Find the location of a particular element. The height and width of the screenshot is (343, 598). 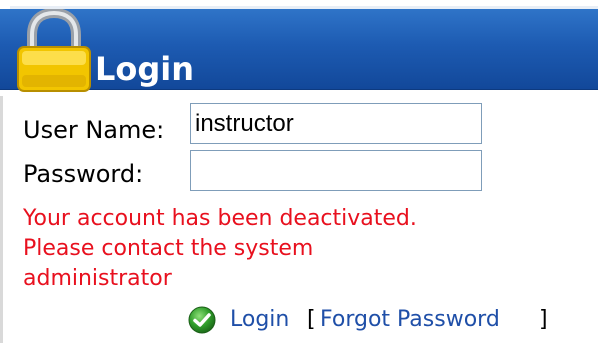

username-input is located at coordinates (336, 123).